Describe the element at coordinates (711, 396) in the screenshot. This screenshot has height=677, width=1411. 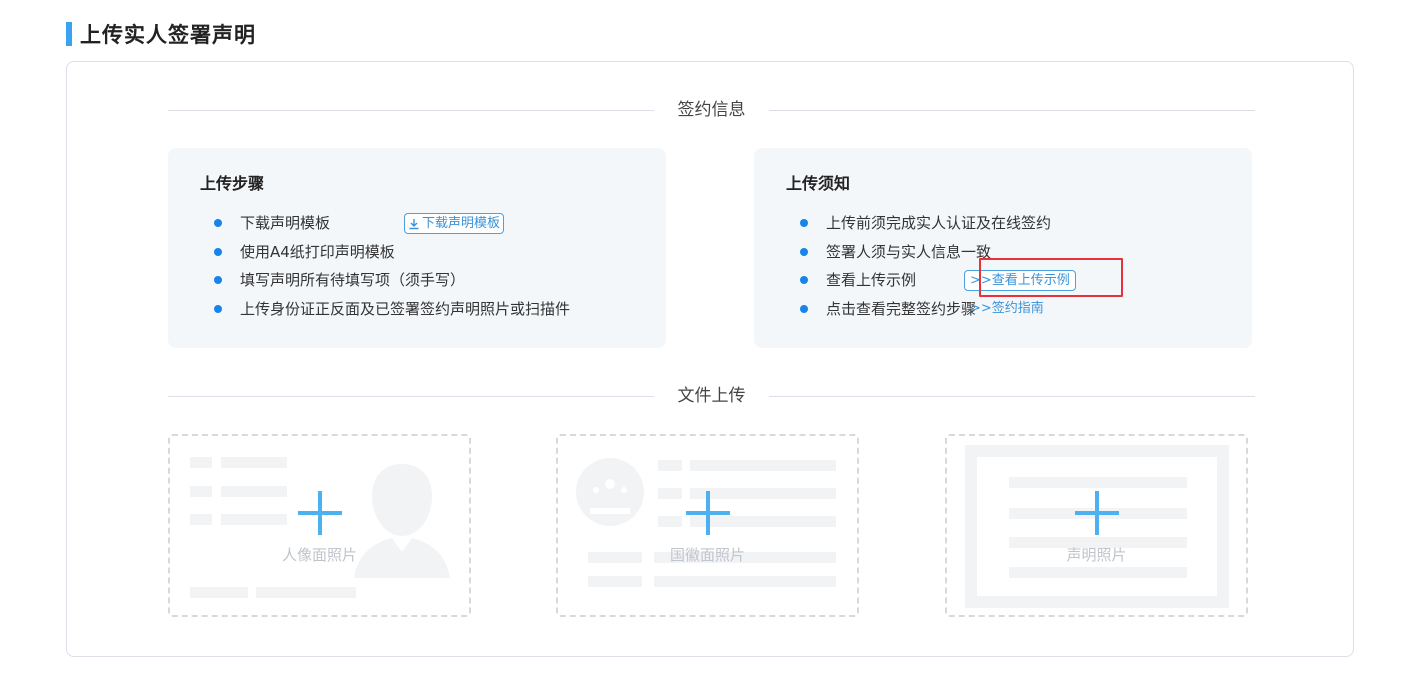
I see `section-divider-file-upload: 文件上传` at that location.